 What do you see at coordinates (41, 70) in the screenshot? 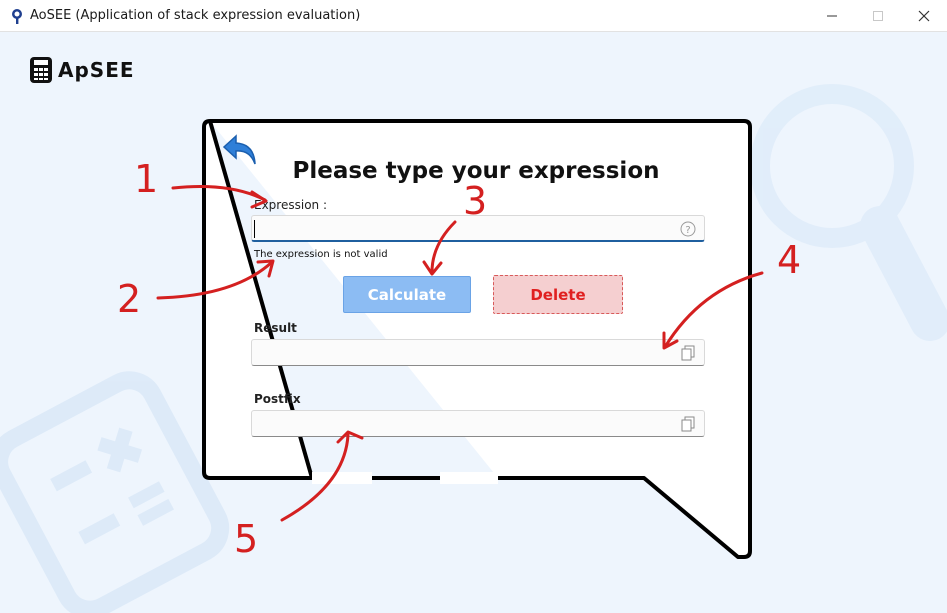
I see `calculator-icon` at bounding box center [41, 70].